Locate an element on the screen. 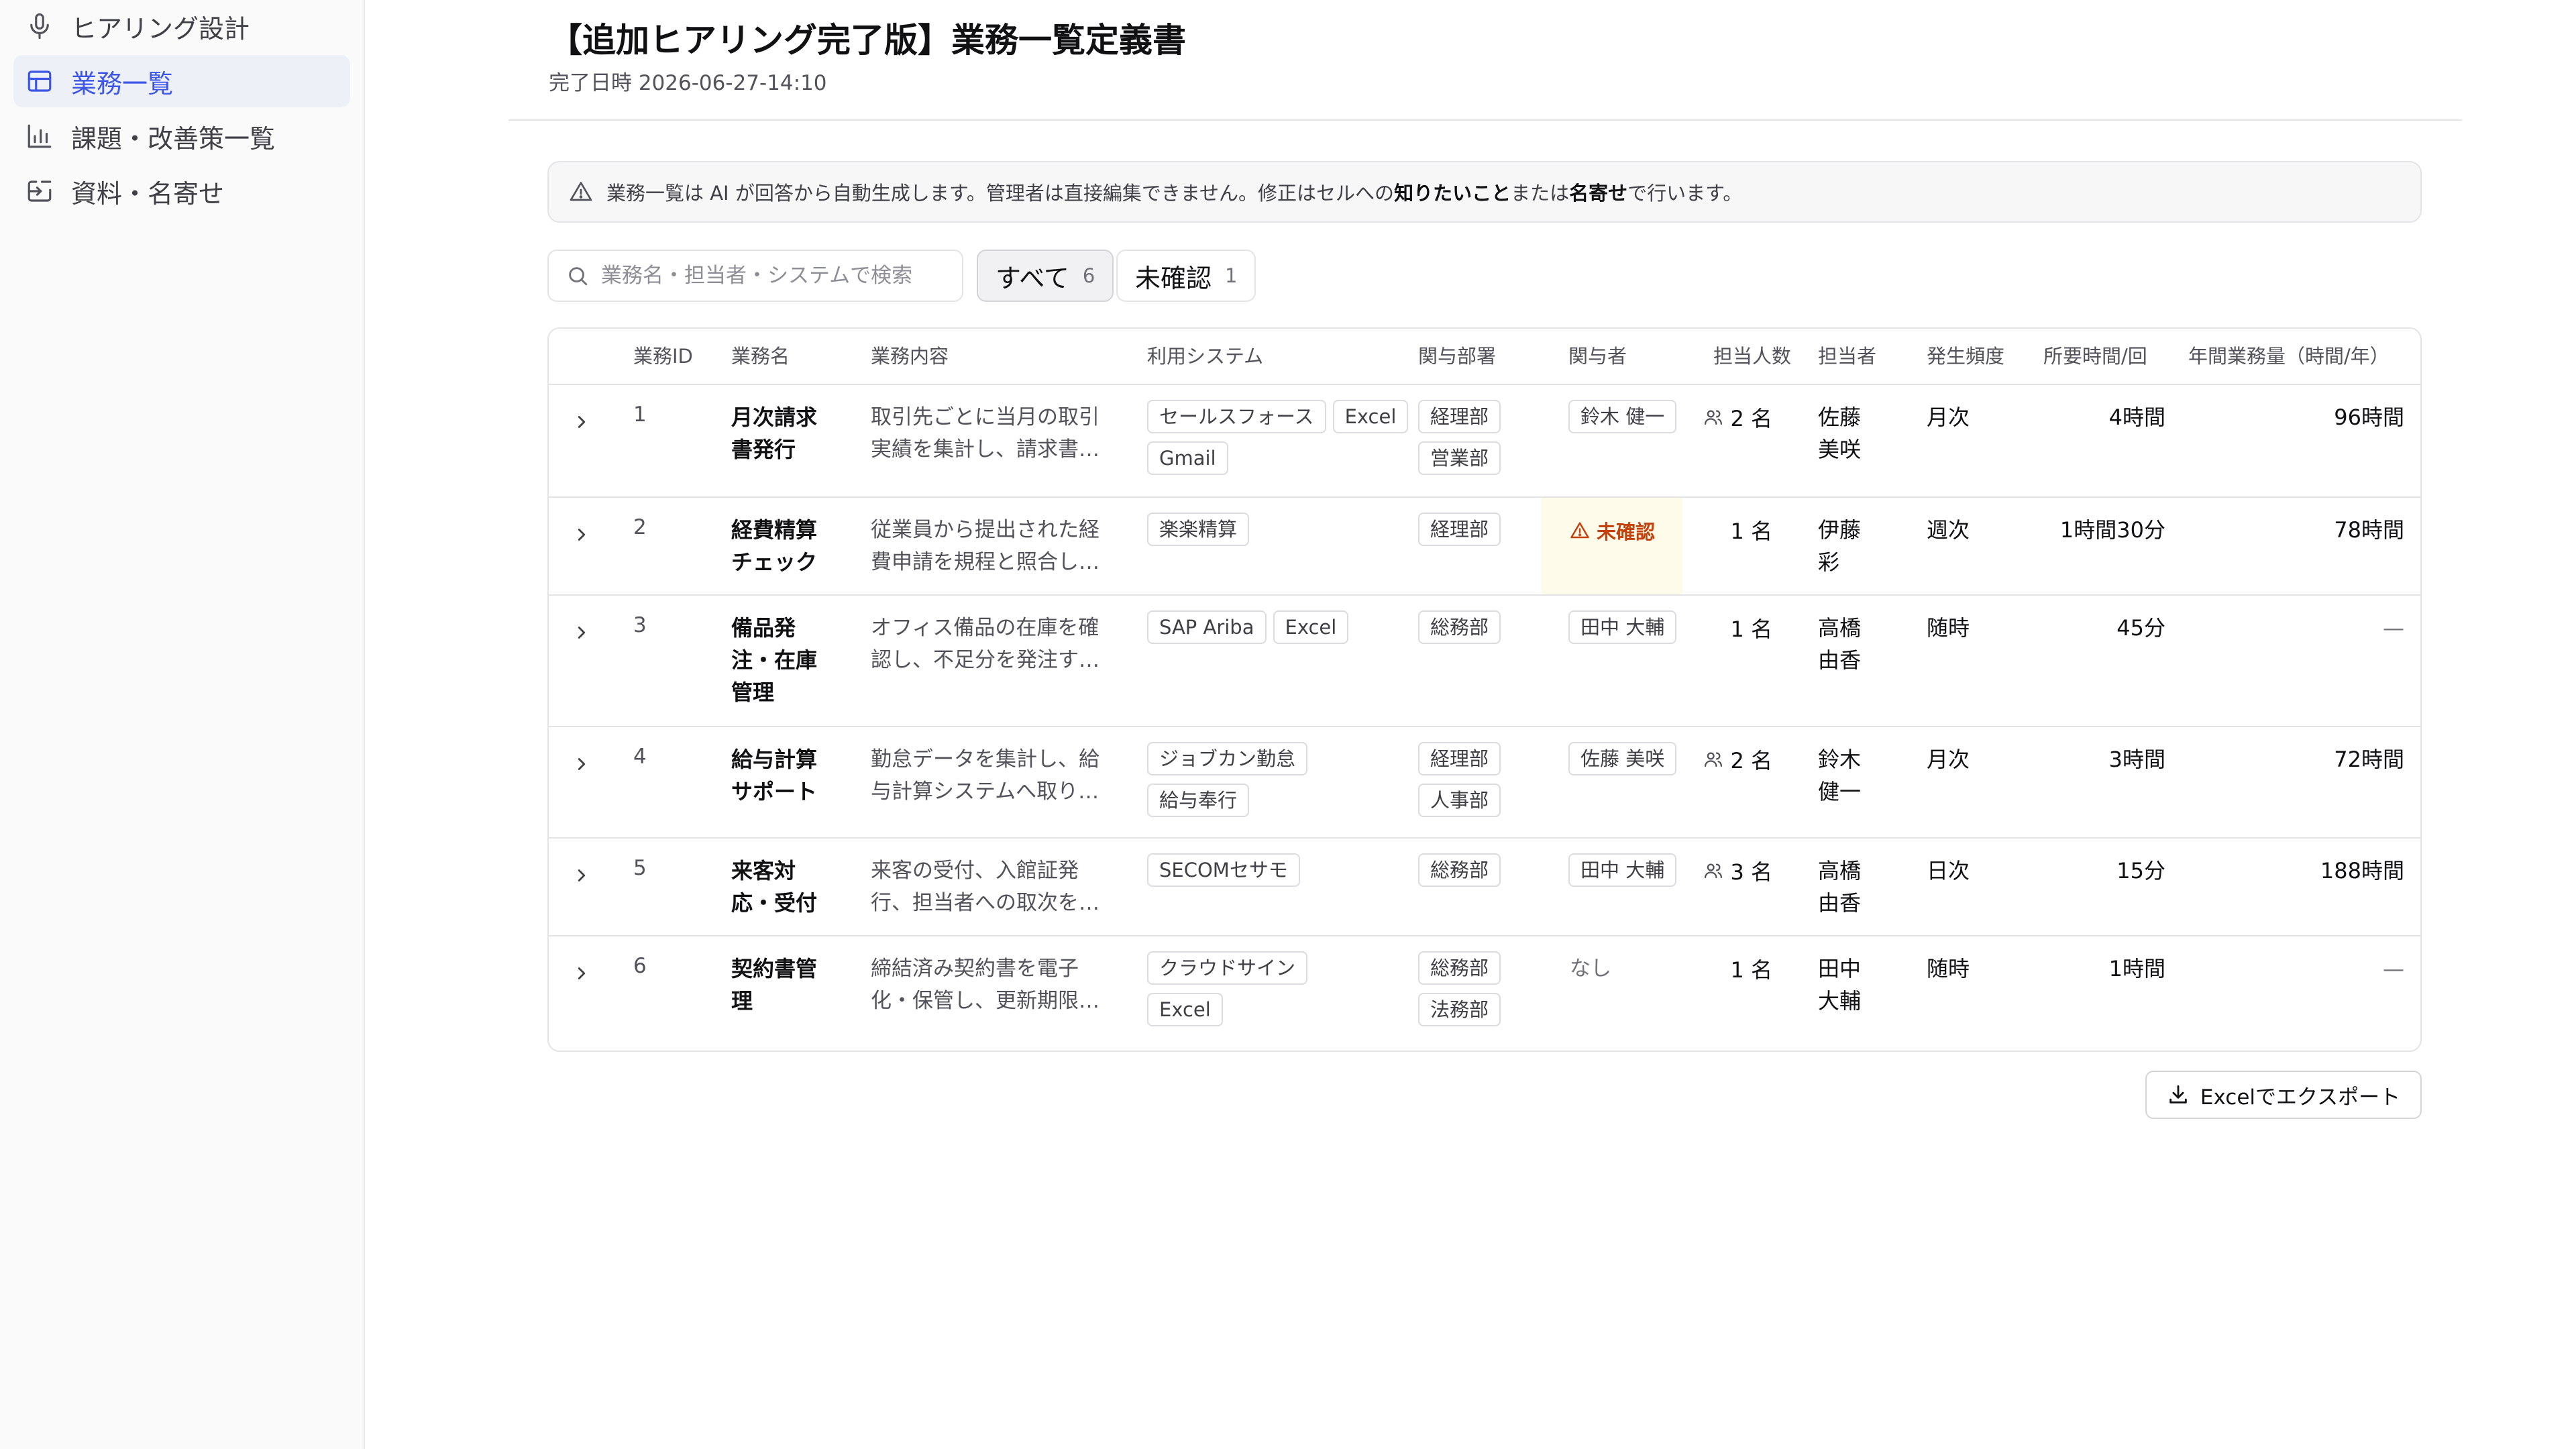  headcount: 2 名 is located at coordinates (1730, 759).